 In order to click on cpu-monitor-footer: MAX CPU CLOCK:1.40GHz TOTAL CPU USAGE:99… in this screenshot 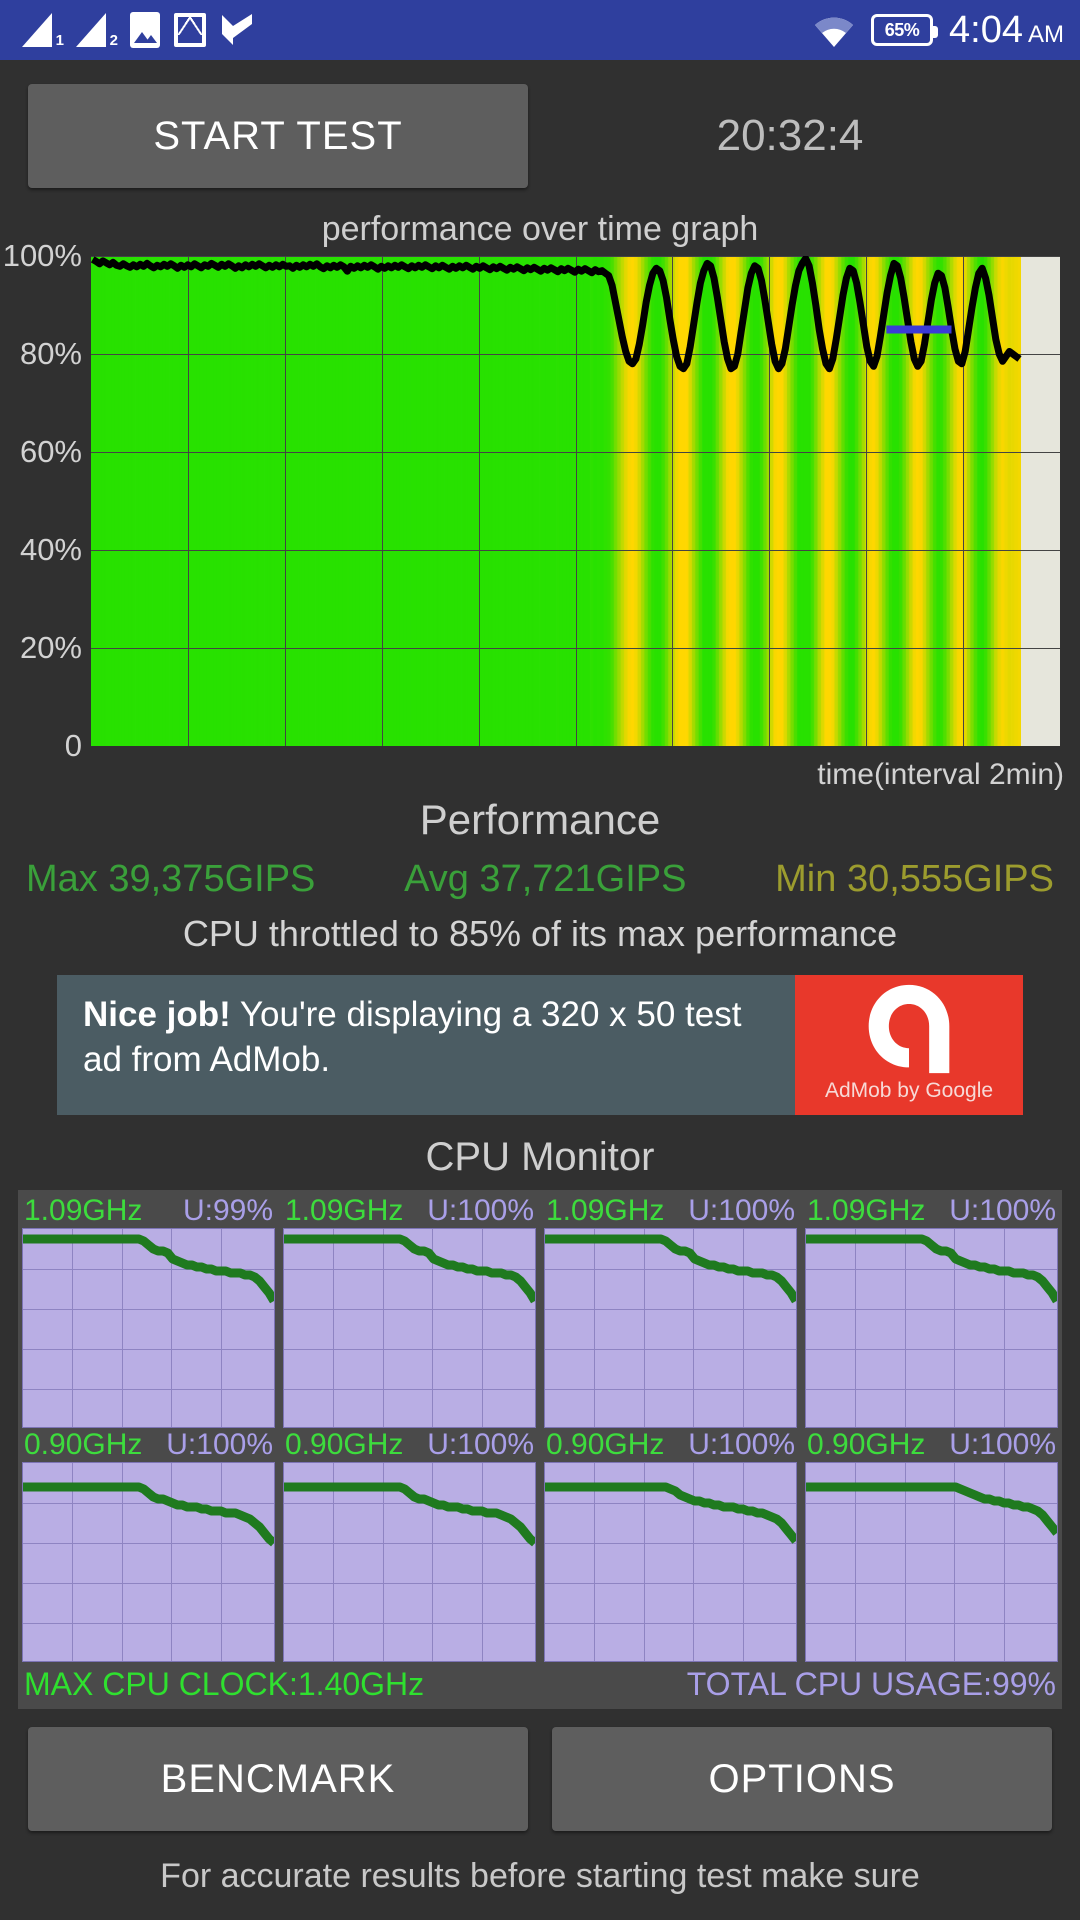, I will do `click(540, 1685)`.